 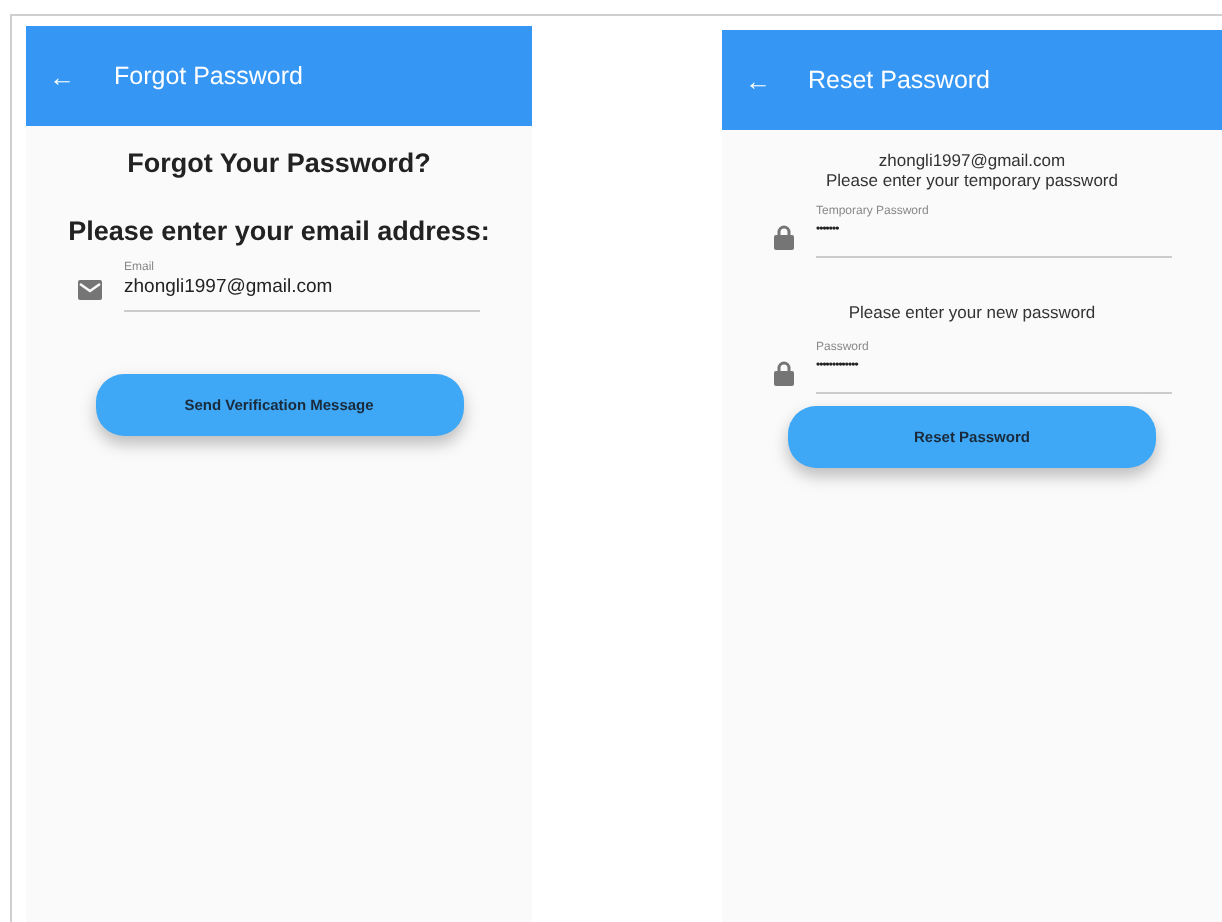 What do you see at coordinates (972, 312) in the screenshot?
I see `prompt-text: Please enter your new password` at bounding box center [972, 312].